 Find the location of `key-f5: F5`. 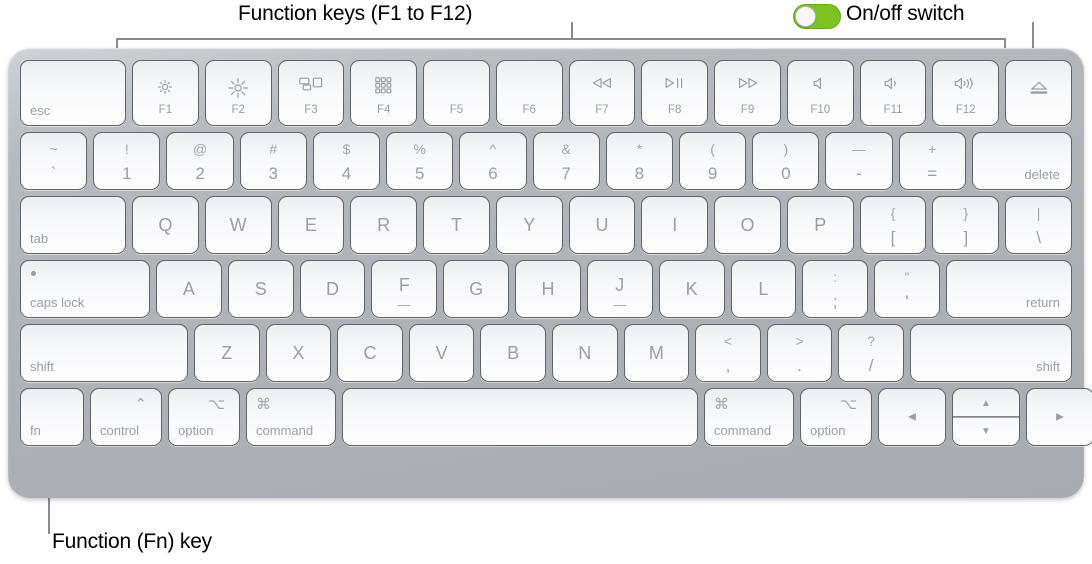

key-f5: F5 is located at coordinates (456, 93).